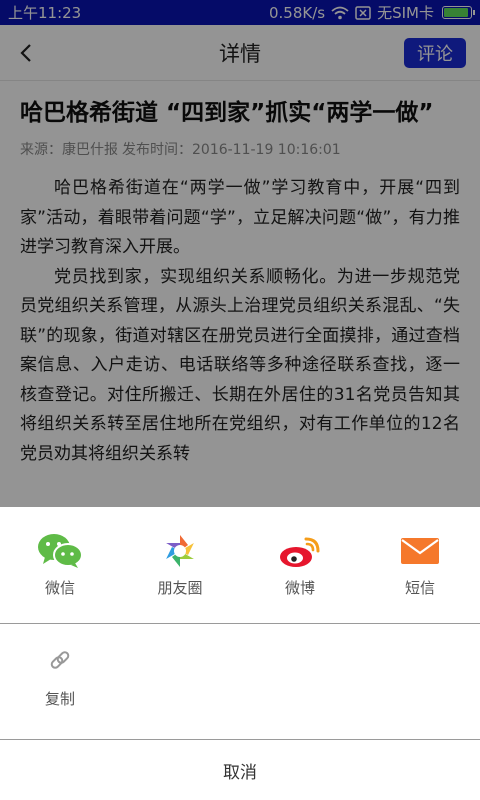 This screenshot has width=480, height=800. I want to click on share-weibo-button: 微博, so click(300, 565).